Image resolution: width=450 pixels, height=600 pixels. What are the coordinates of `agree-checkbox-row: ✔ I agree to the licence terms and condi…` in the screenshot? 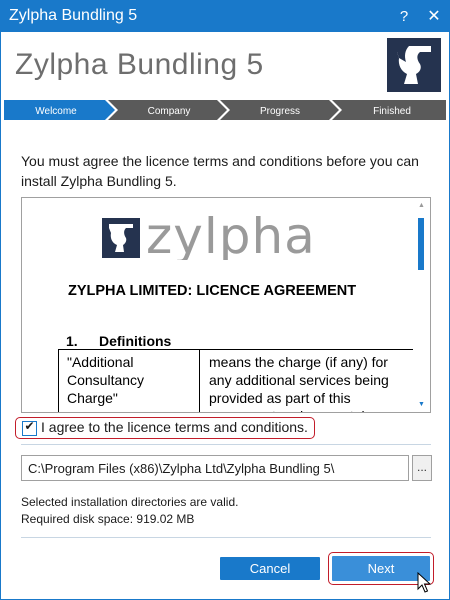 It's located at (165, 428).